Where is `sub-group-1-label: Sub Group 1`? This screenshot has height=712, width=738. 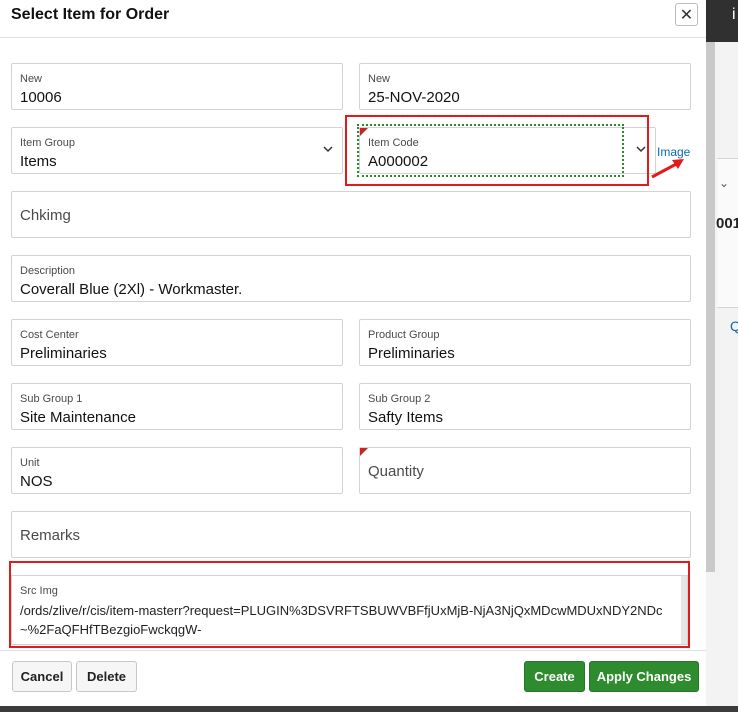 sub-group-1-label: Sub Group 1 is located at coordinates (51, 399).